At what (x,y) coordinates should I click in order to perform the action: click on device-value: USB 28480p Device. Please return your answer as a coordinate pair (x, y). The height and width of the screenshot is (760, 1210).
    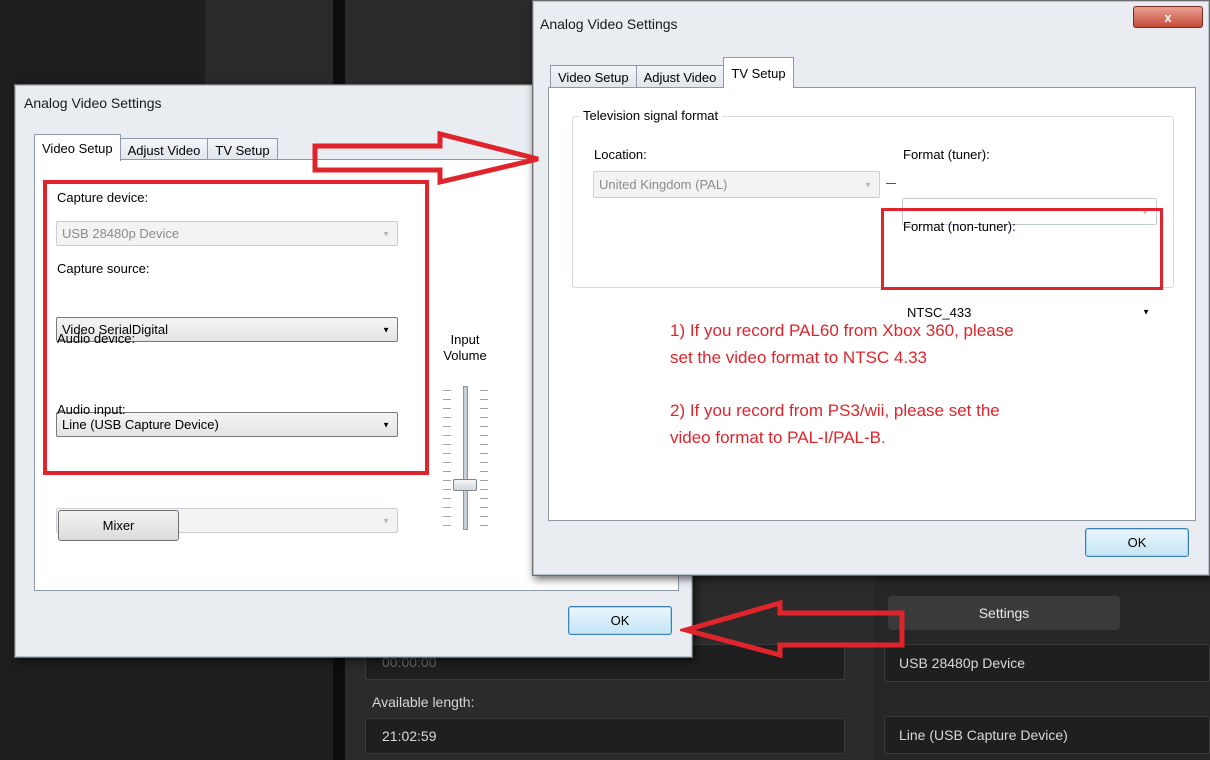
    Looking at the image, I should click on (962, 663).